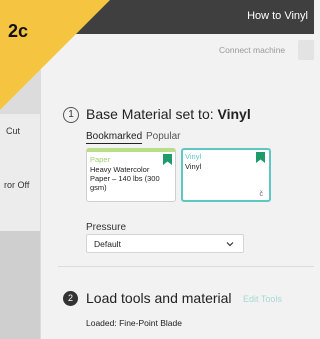  What do you see at coordinates (193, 166) in the screenshot?
I see `material-name: Vinyl` at bounding box center [193, 166].